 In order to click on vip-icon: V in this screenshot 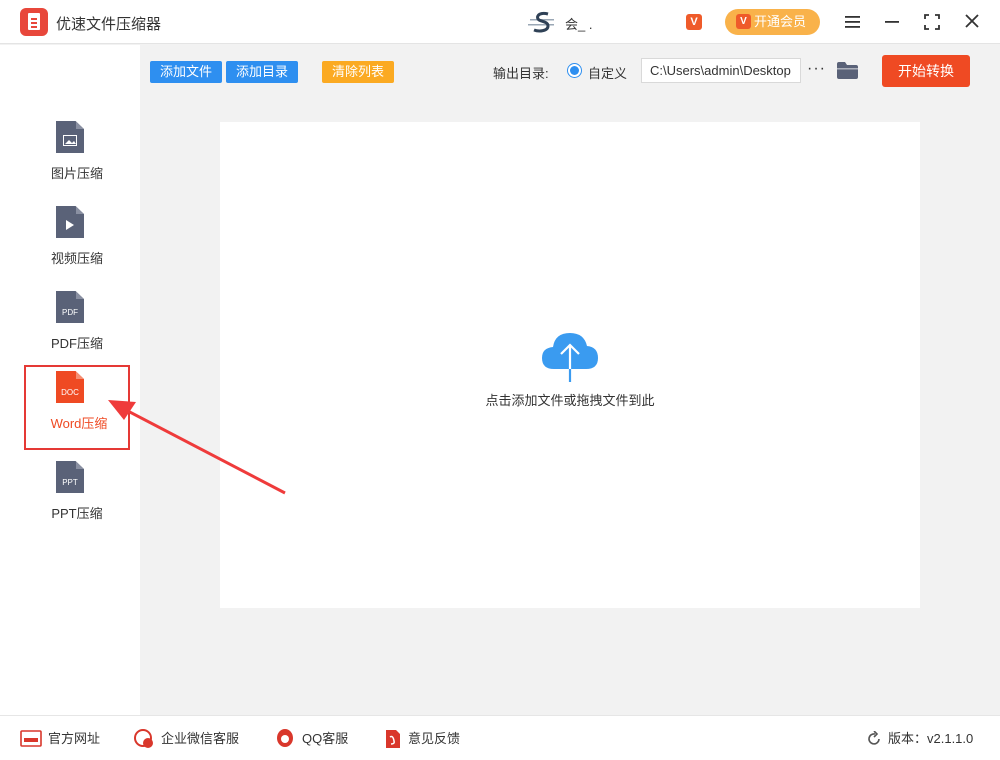, I will do `click(743, 21)`.